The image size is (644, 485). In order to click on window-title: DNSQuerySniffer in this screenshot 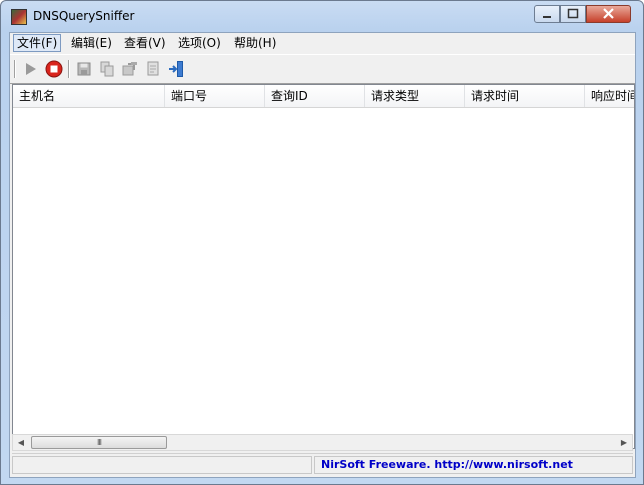, I will do `click(84, 16)`.